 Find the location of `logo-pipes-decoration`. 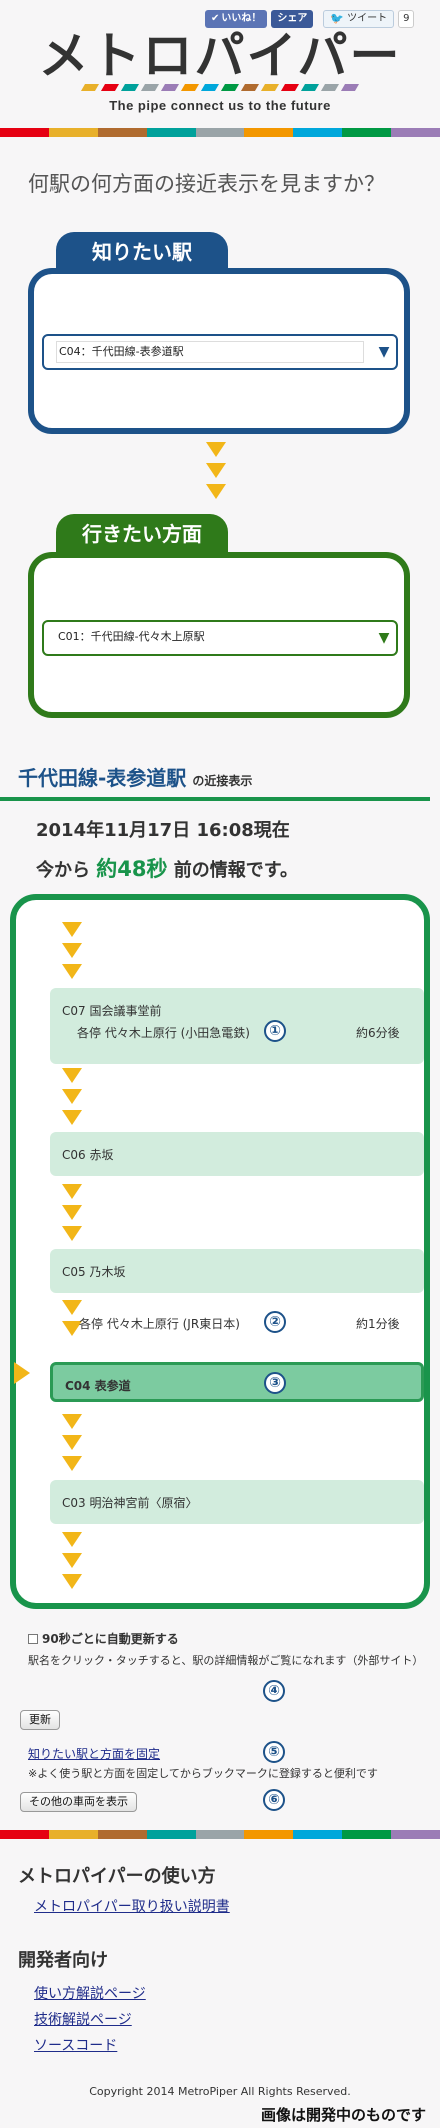

logo-pipes-decoration is located at coordinates (220, 90).